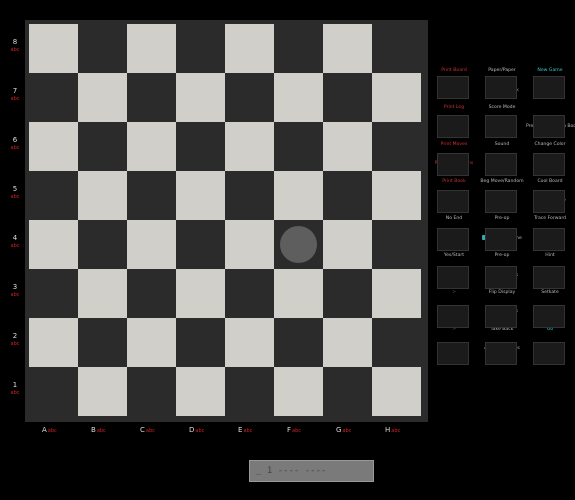  What do you see at coordinates (200, 391) in the screenshot?
I see `square-d1` at bounding box center [200, 391].